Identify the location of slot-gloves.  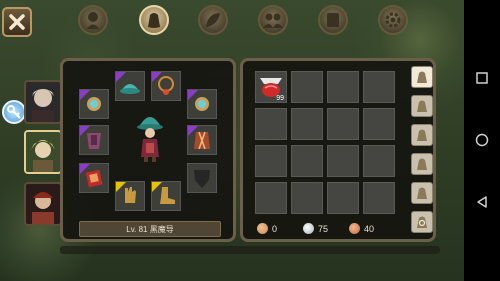
(130, 196).